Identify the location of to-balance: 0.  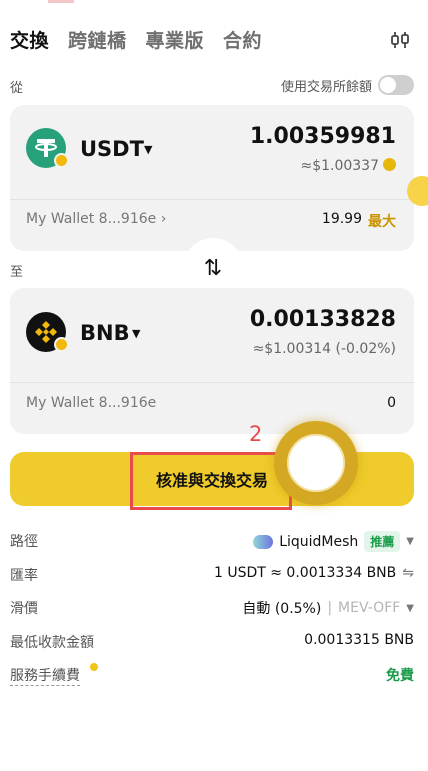
(391, 403).